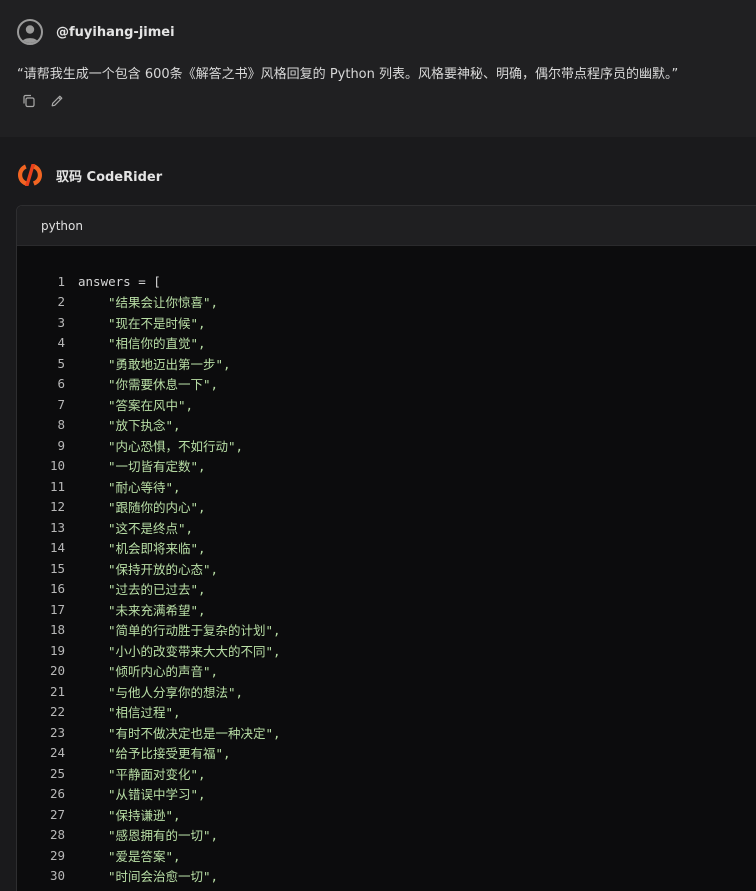 This screenshot has width=756, height=891. What do you see at coordinates (386, 363) in the screenshot?
I see `code-line: 5 "勇敢地迈出第一步",` at bounding box center [386, 363].